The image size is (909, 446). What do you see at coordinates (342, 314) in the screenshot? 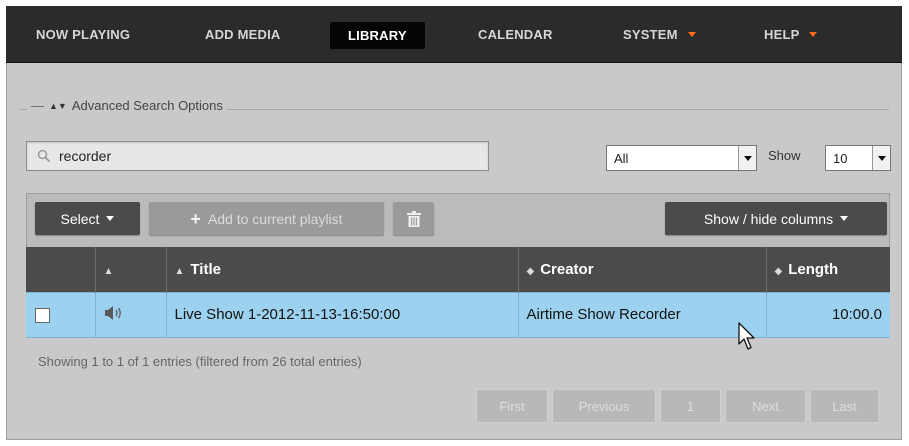
I see `row-title: Live Show 1-2012-11-13-16:50:00` at bounding box center [342, 314].